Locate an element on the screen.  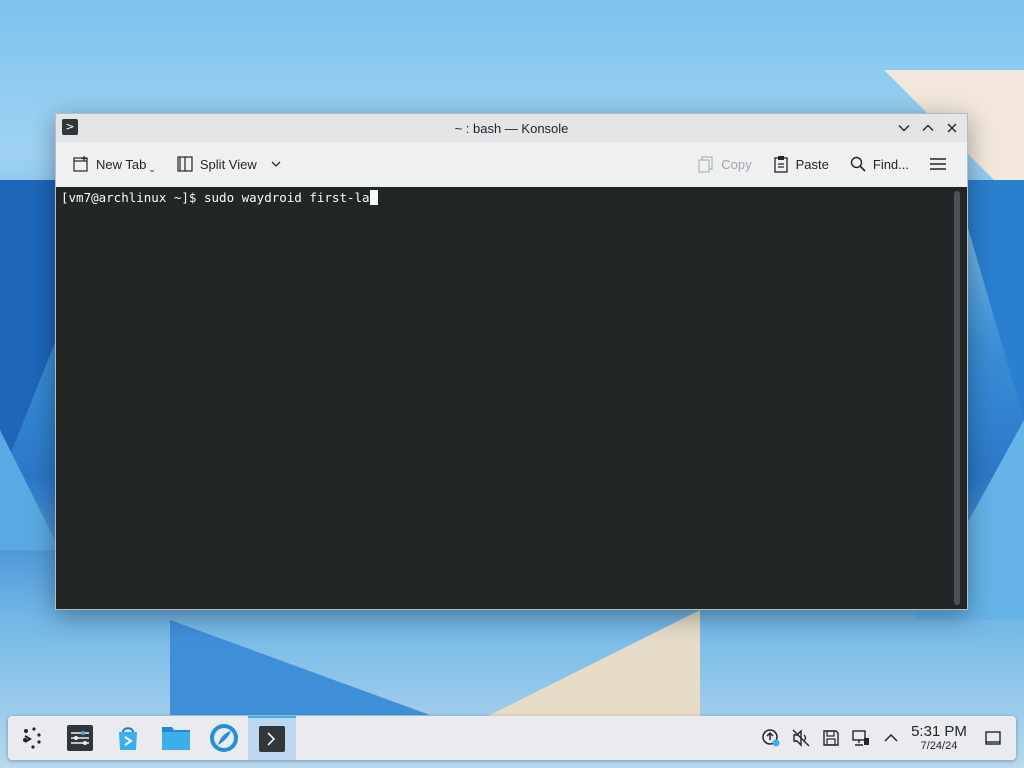
network-button is located at coordinates (861, 738).